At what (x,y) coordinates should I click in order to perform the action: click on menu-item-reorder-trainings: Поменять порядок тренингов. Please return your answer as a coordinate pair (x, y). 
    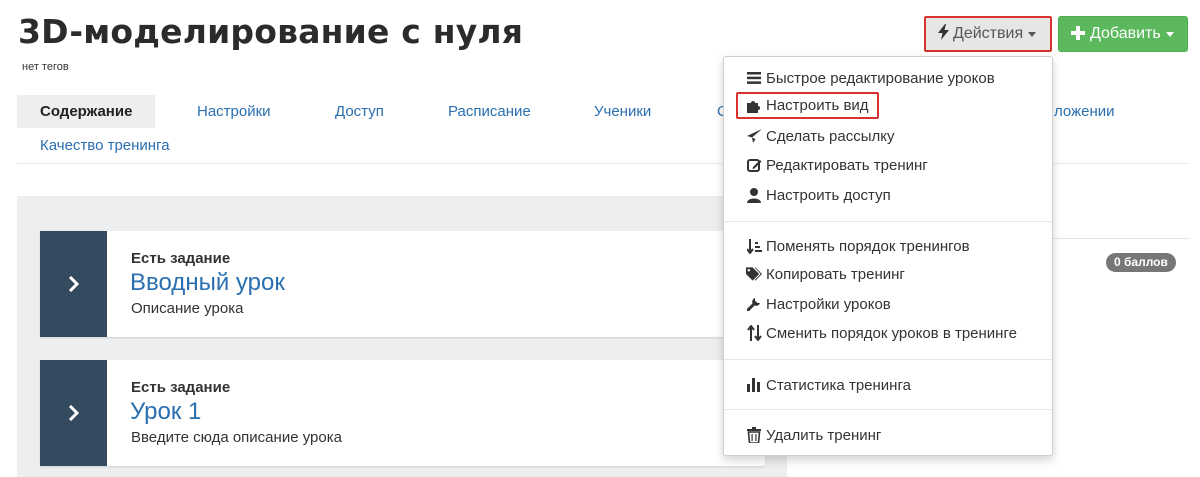
    Looking at the image, I should click on (858, 246).